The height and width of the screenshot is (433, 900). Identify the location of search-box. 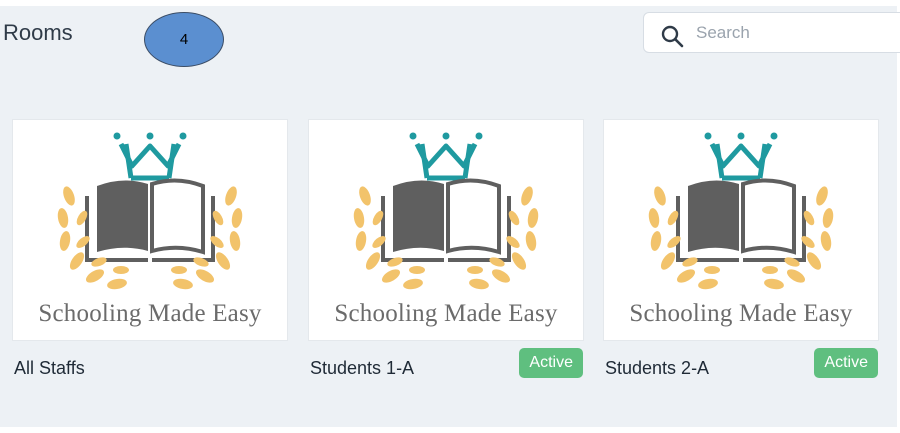
(771, 32).